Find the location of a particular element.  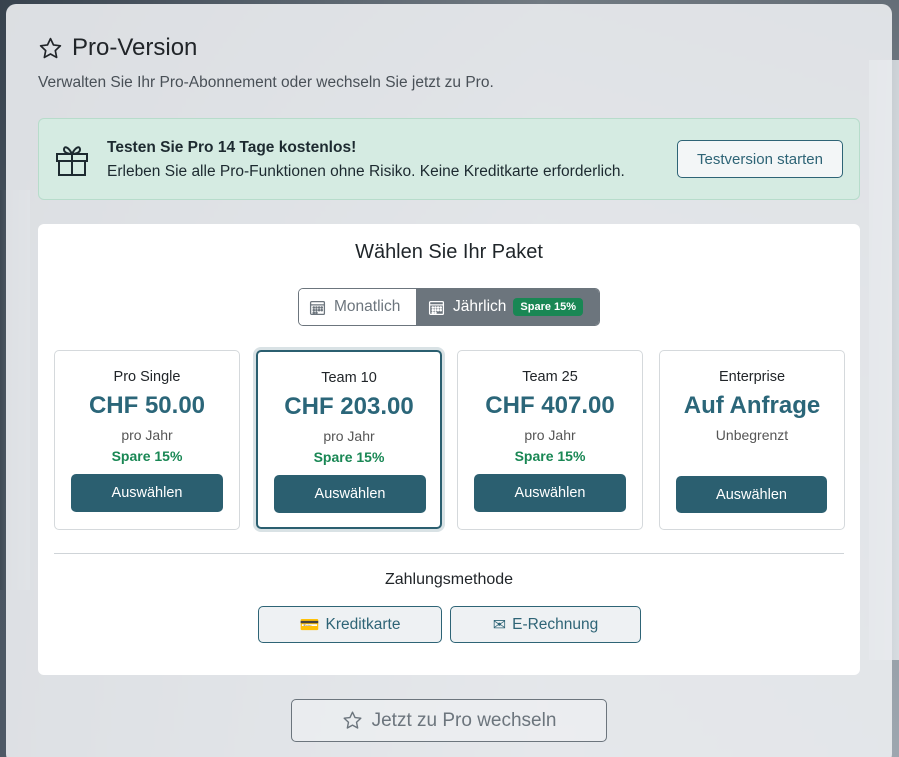

section-divider is located at coordinates (449, 553).